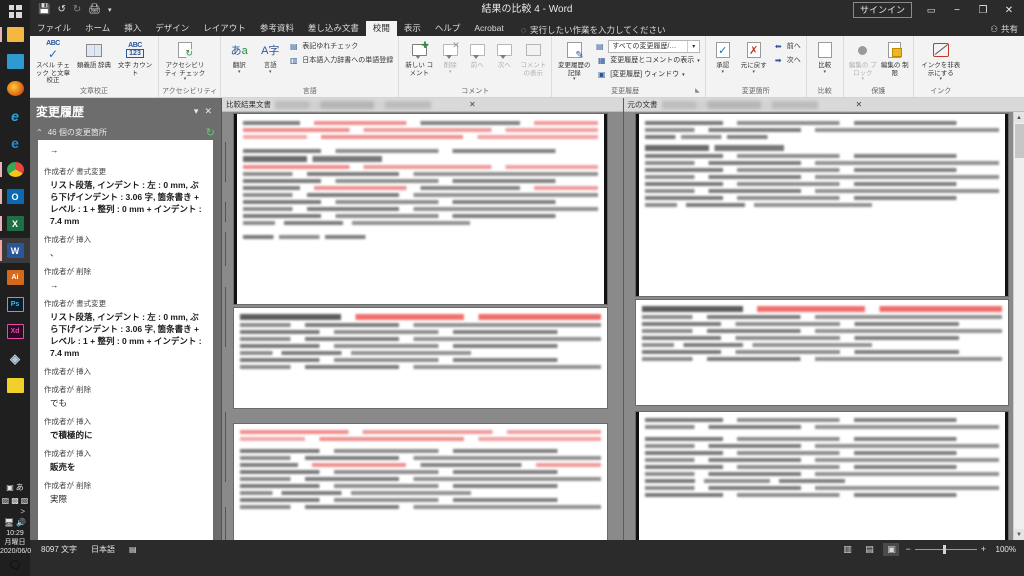 This screenshot has width=1024, height=576. What do you see at coordinates (125, 428) in the screenshot?
I see `revision-item: 作成者が 挿入 で積極的に` at bounding box center [125, 428].